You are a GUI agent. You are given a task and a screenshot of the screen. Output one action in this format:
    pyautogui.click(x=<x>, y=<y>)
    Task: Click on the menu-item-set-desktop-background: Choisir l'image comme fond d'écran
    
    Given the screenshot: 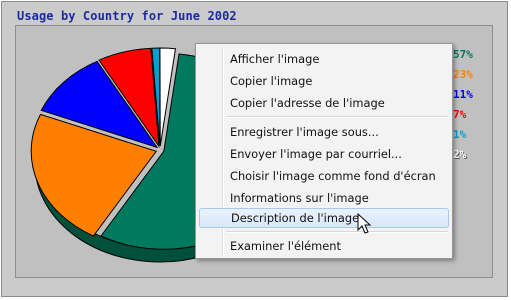 What is the action you would take?
    pyautogui.click(x=324, y=176)
    